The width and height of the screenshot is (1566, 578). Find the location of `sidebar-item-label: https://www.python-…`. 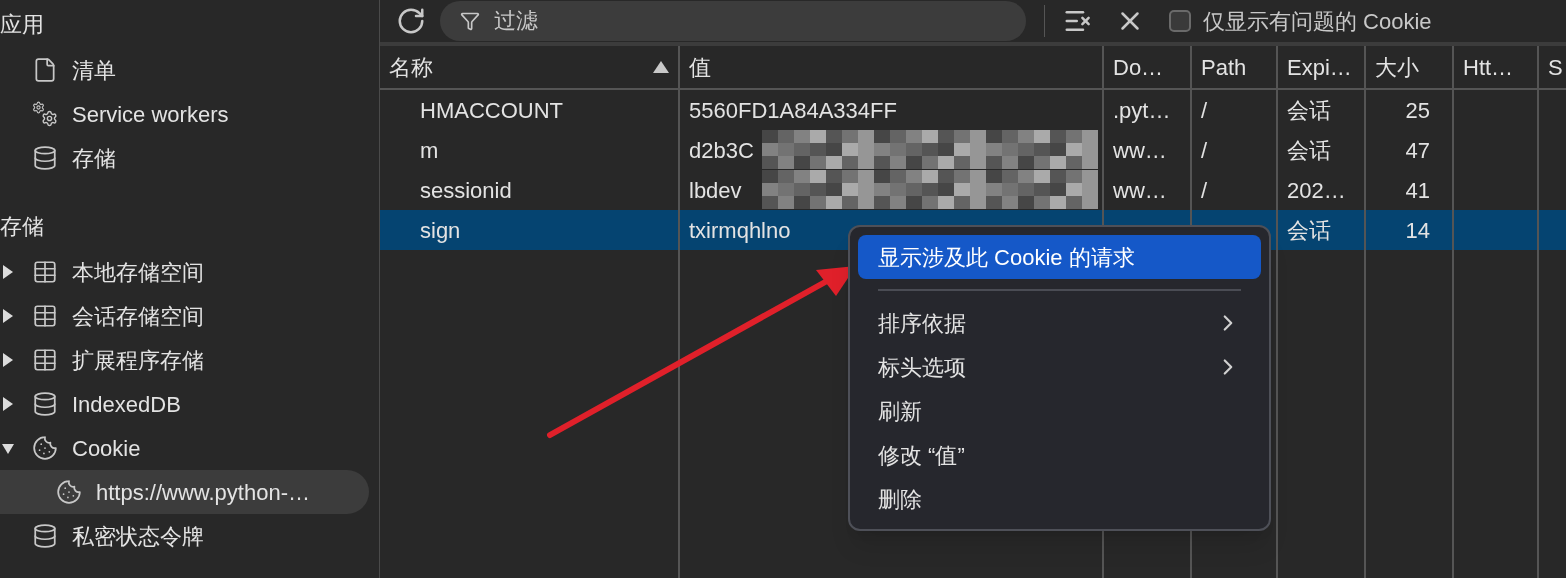

sidebar-item-label: https://www.python-… is located at coordinates (203, 492).